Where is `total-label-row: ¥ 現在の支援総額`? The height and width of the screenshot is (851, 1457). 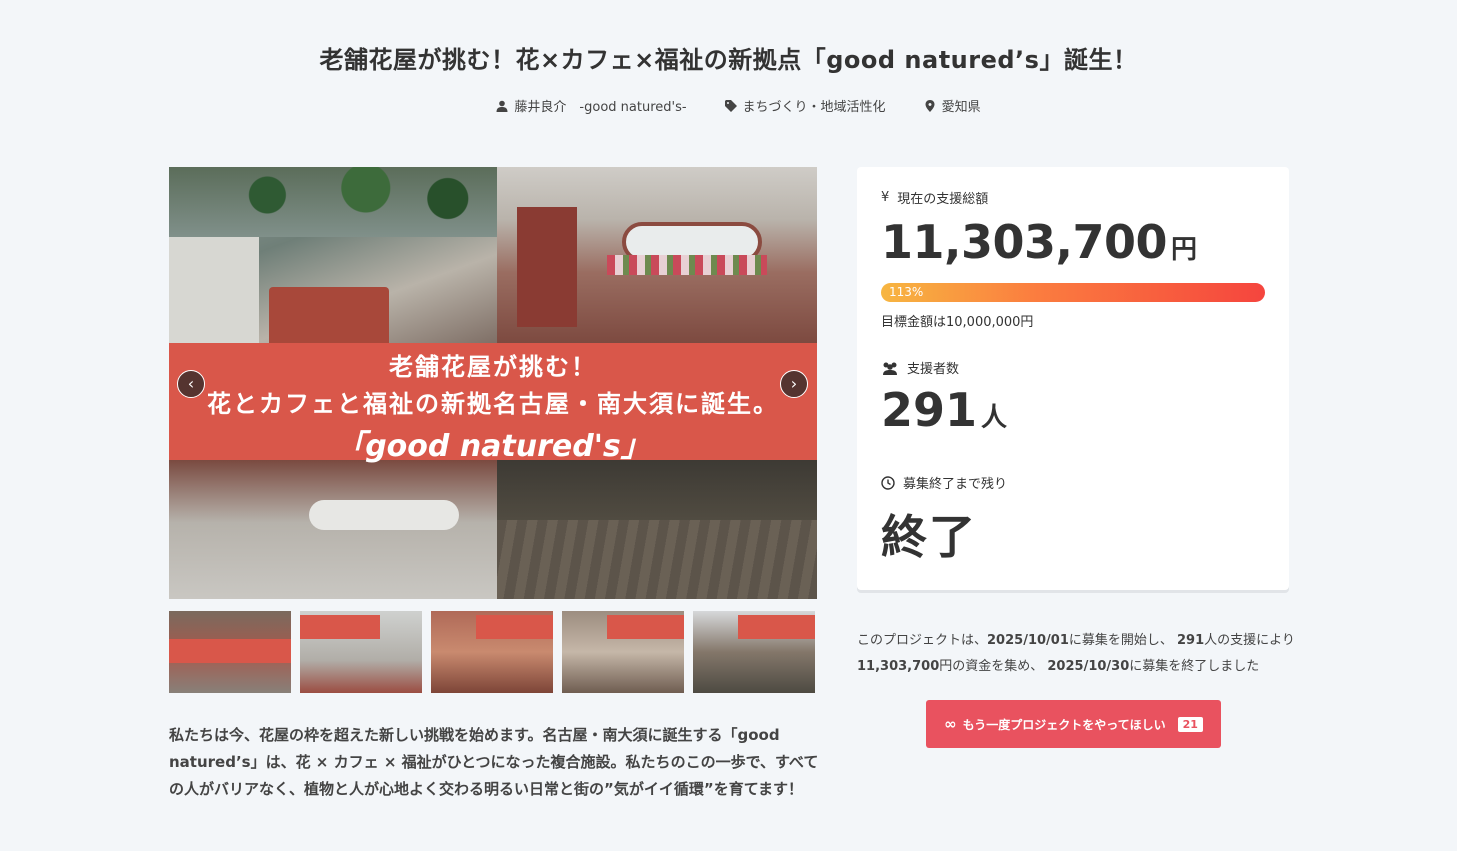
total-label-row: ¥ 現在の支援総額 is located at coordinates (934, 197).